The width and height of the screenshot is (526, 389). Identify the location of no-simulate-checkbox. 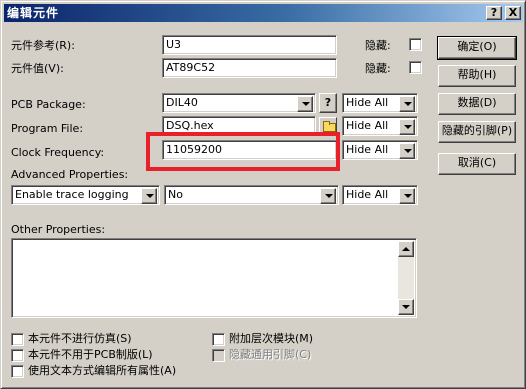
(17, 339).